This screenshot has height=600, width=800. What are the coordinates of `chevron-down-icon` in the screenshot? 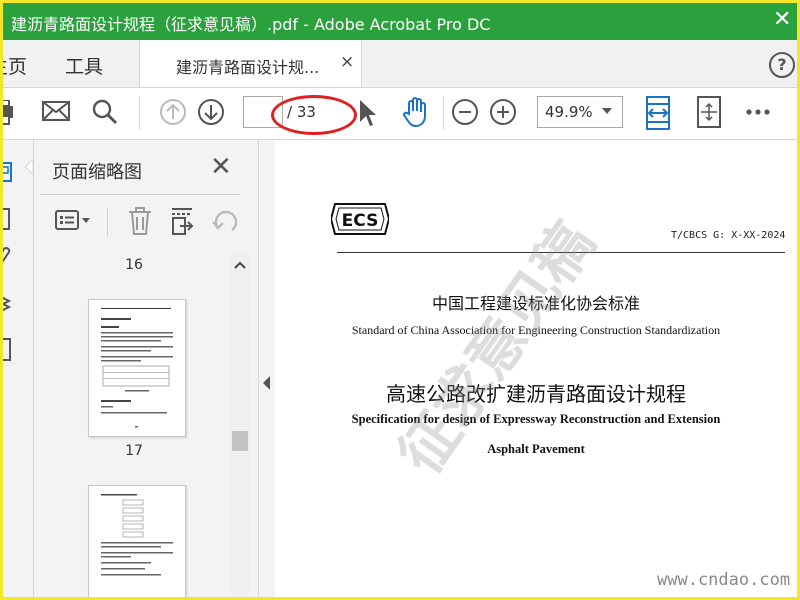 It's located at (607, 111).